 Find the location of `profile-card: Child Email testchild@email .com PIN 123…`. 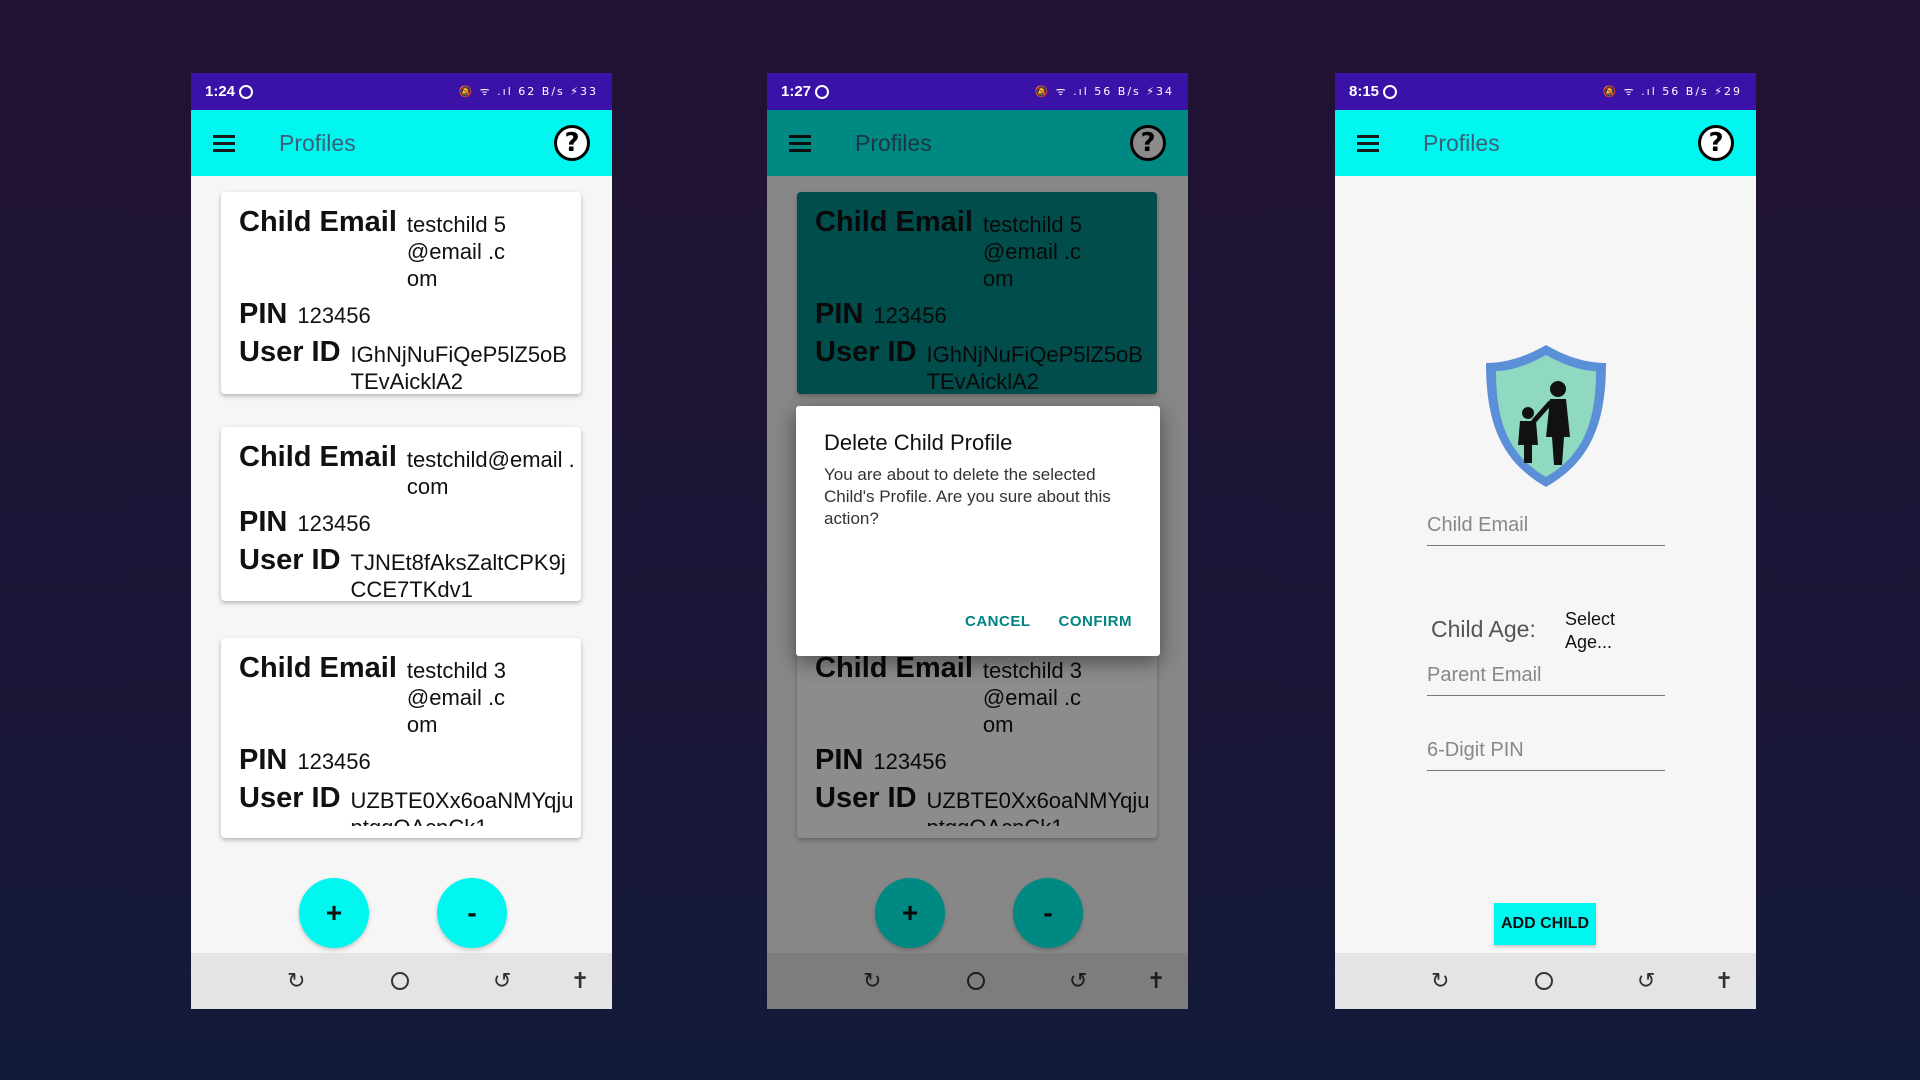

profile-card: Child Email testchild@email .com PIN 123… is located at coordinates (401, 514).